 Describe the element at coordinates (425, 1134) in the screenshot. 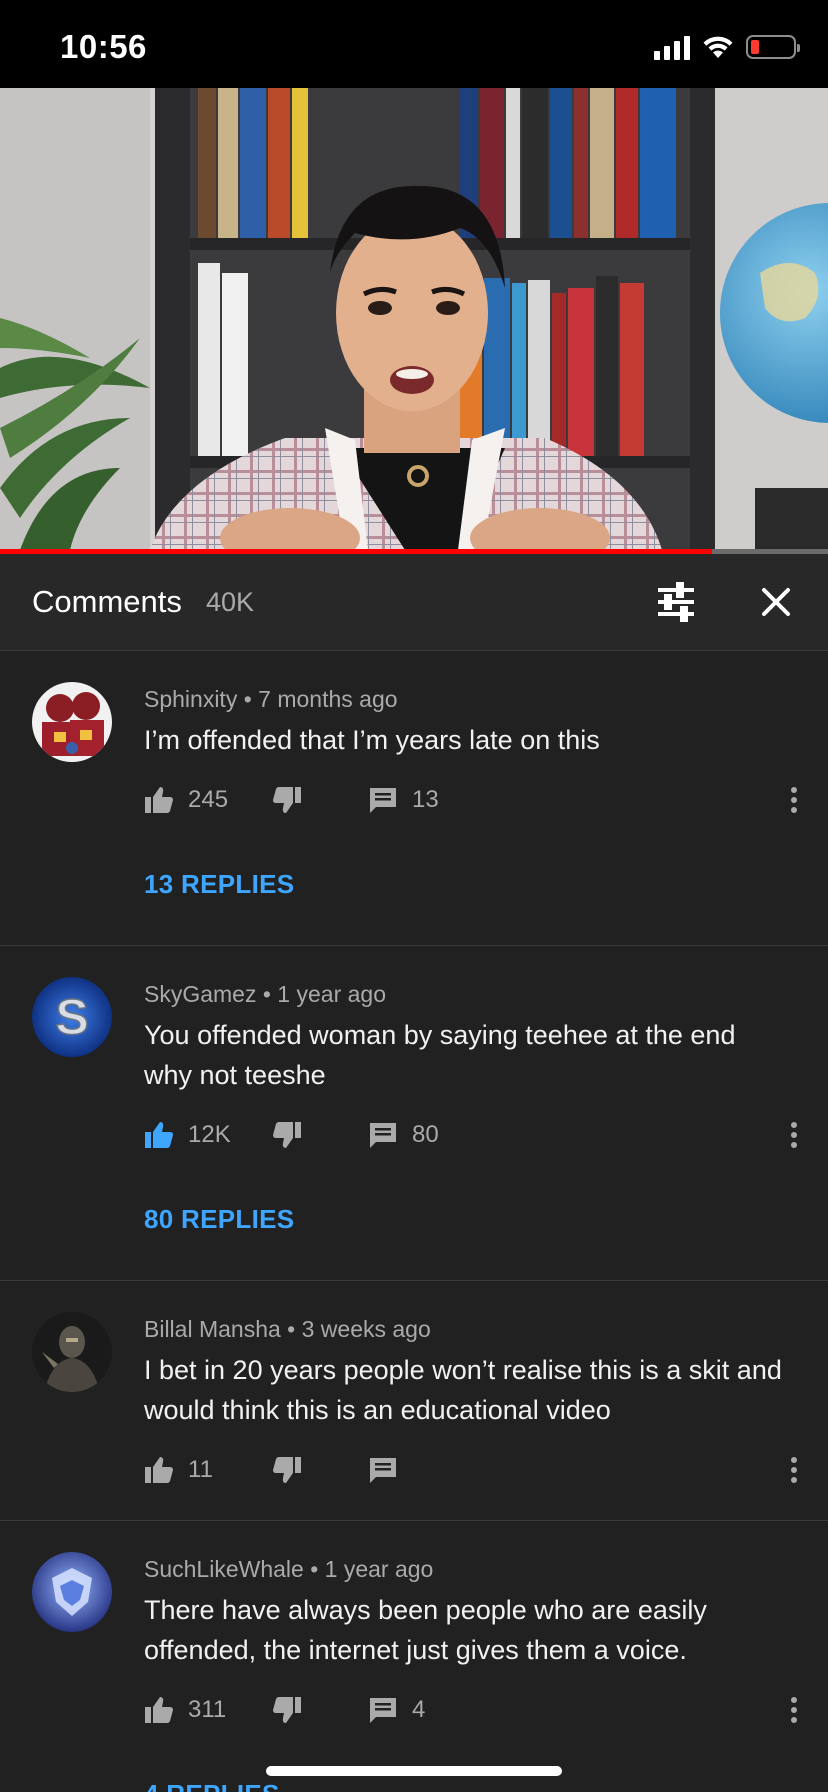

I see `reply-count: 80` at that location.